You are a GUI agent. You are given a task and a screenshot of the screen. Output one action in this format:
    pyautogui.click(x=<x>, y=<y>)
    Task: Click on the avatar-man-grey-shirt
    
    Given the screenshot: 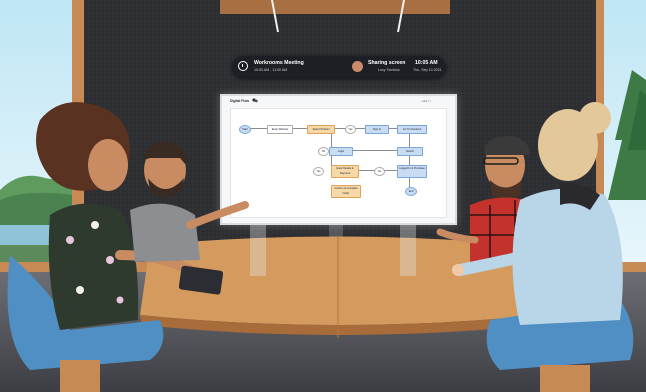 What is the action you would take?
    pyautogui.click(x=189, y=201)
    